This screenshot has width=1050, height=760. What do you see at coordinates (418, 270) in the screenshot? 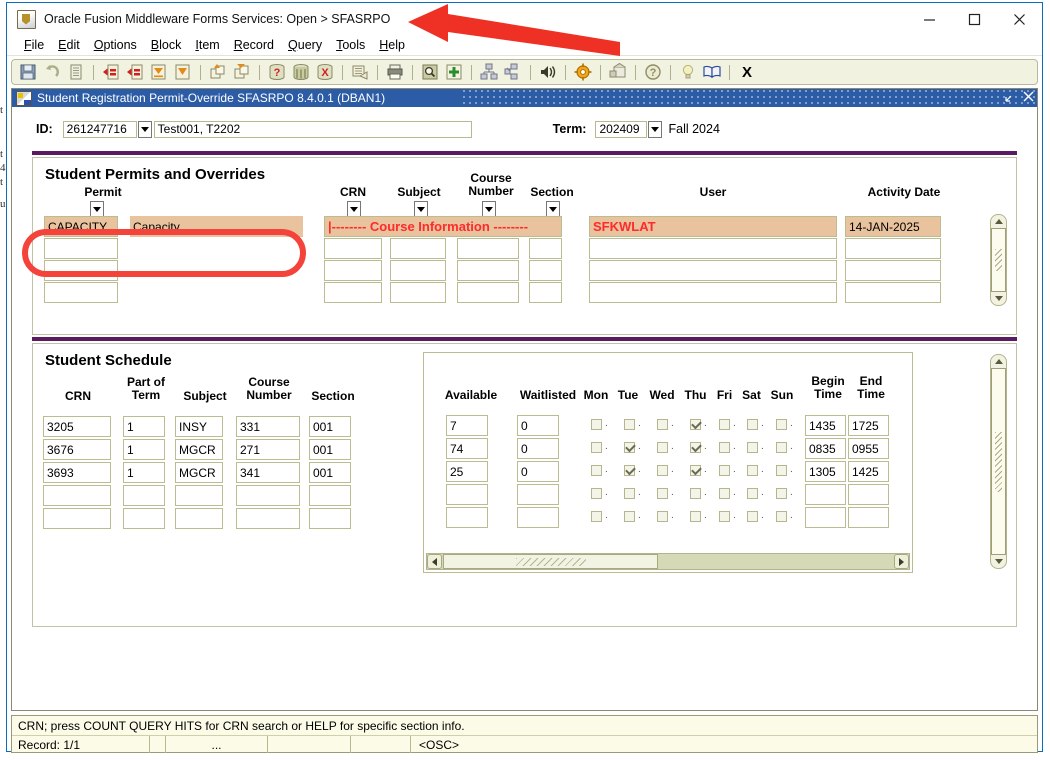
I see `permits-subject-field` at bounding box center [418, 270].